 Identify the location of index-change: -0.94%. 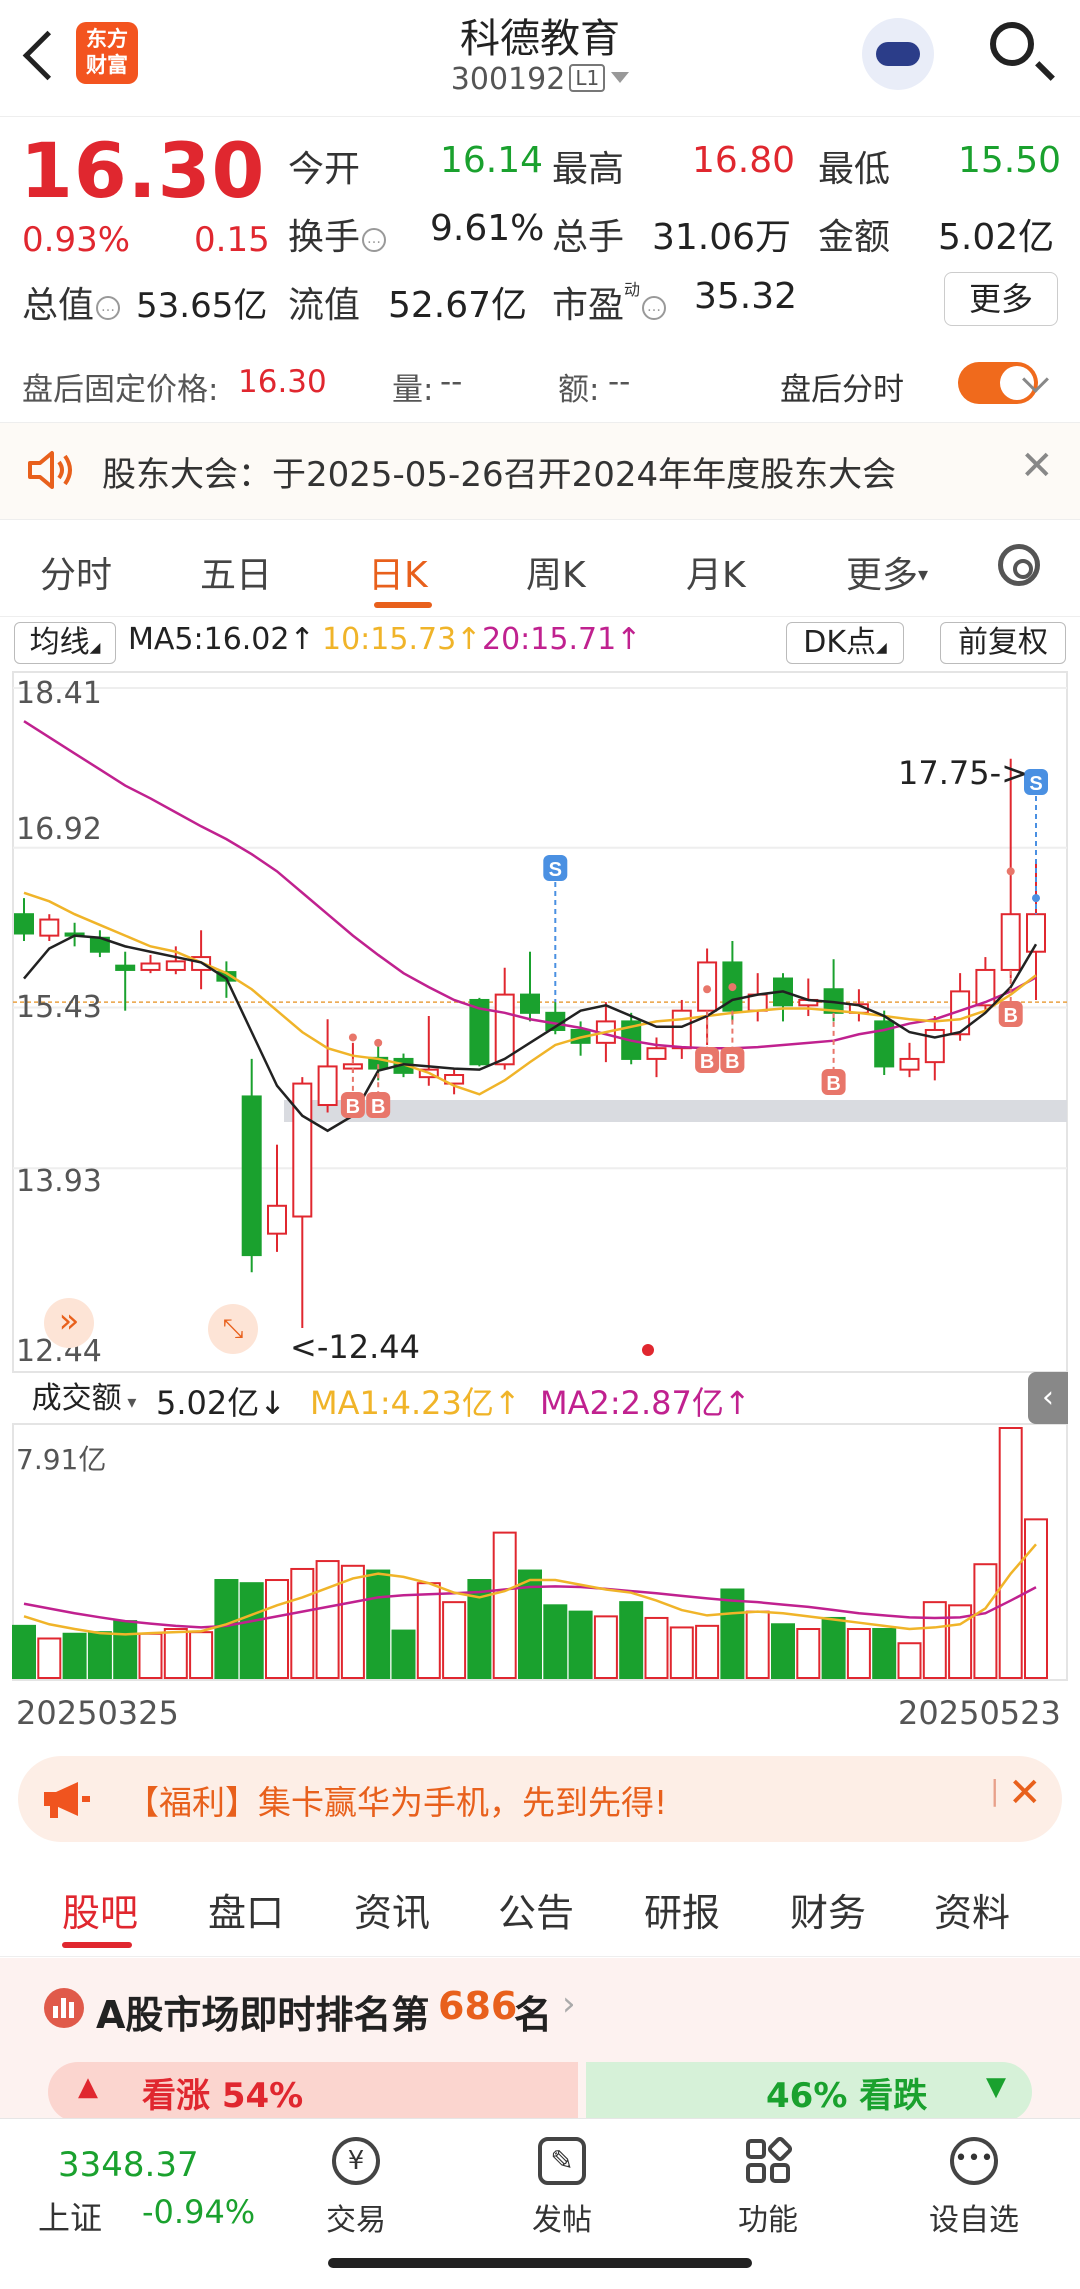
(198, 2212).